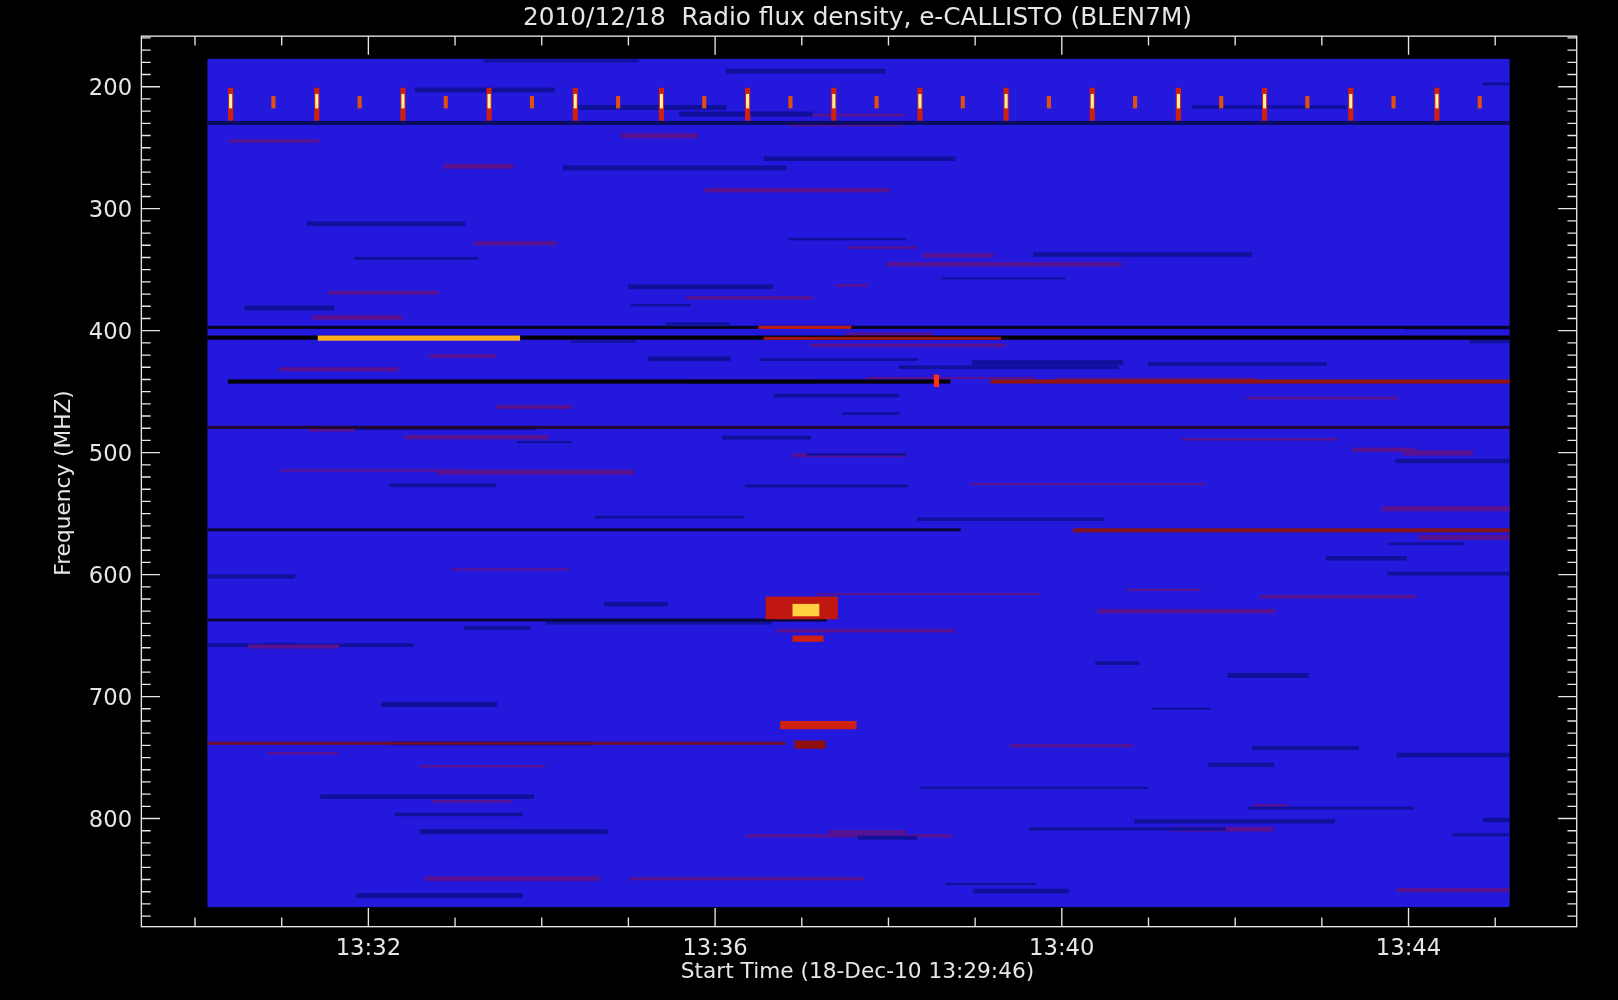  I want to click on axis-tick-label: 13:36, so click(715, 946).